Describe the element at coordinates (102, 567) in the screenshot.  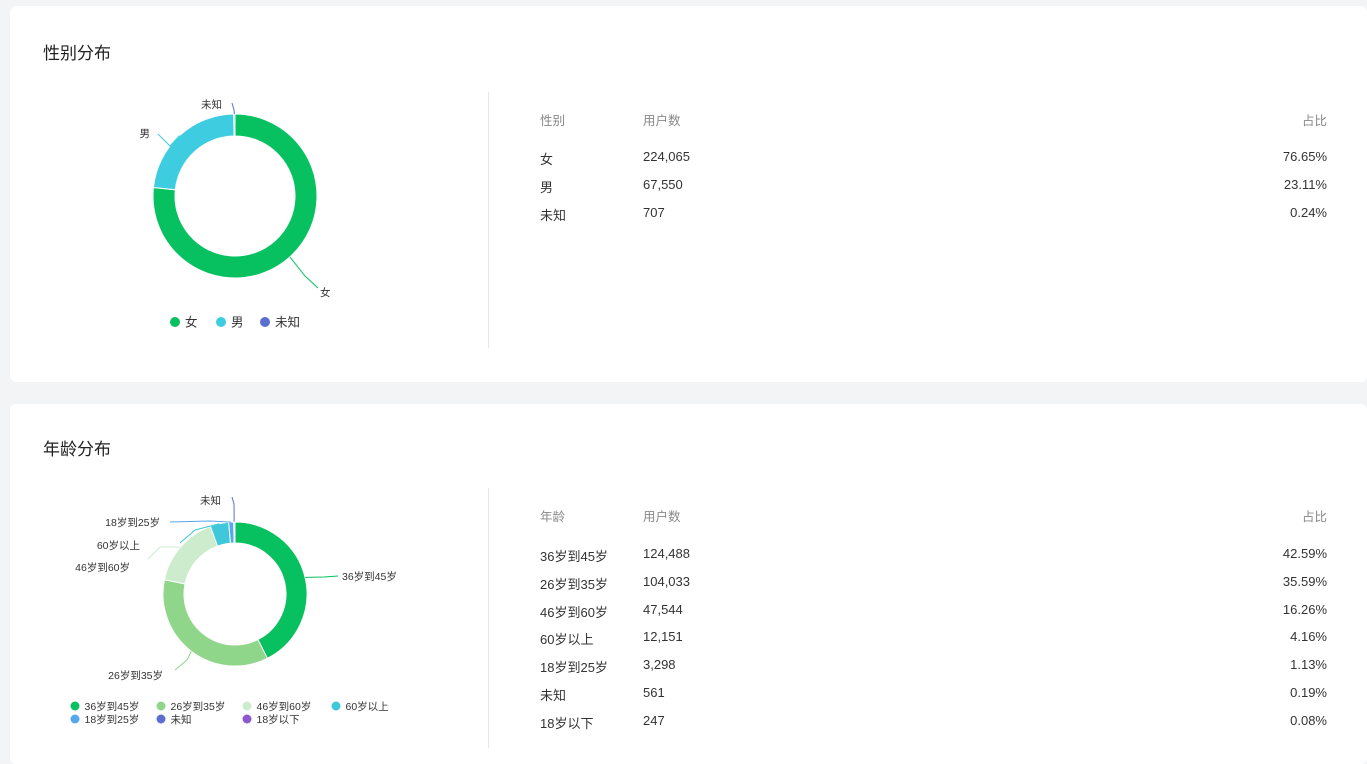
I see `slice-label: 46岁到60岁` at that location.